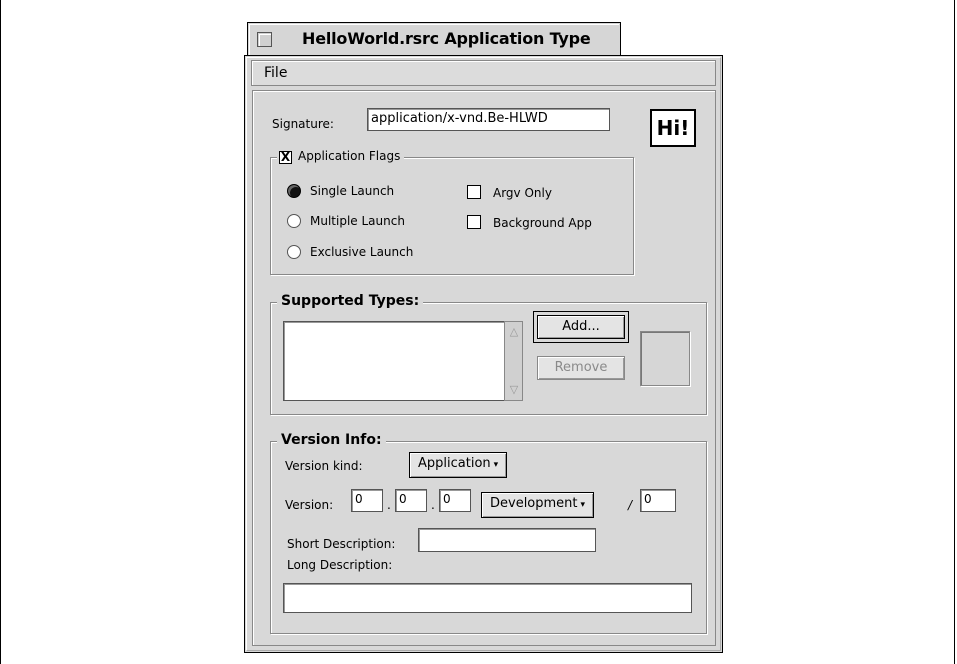 The height and width of the screenshot is (664, 957). Describe the element at coordinates (275, 73) in the screenshot. I see `menu-file: File` at that location.